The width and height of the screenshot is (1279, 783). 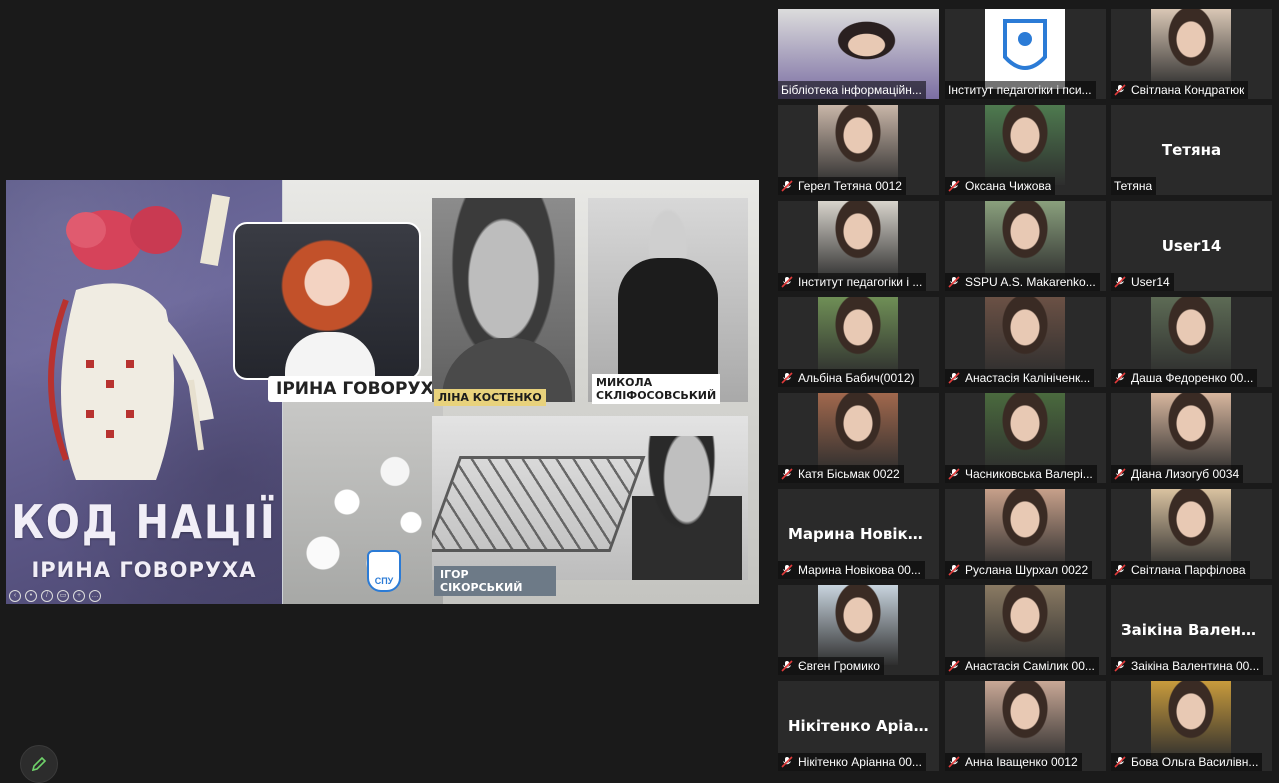 I want to click on book-author: ІРИНА ГОВОРУХА, so click(x=144, y=570).